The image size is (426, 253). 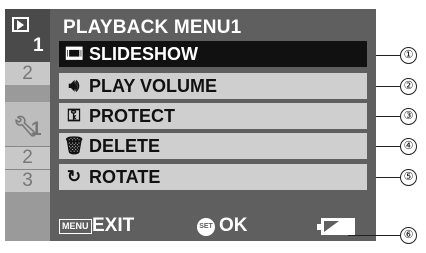 What do you see at coordinates (408, 146) in the screenshot?
I see `callout-4: ④` at bounding box center [408, 146].